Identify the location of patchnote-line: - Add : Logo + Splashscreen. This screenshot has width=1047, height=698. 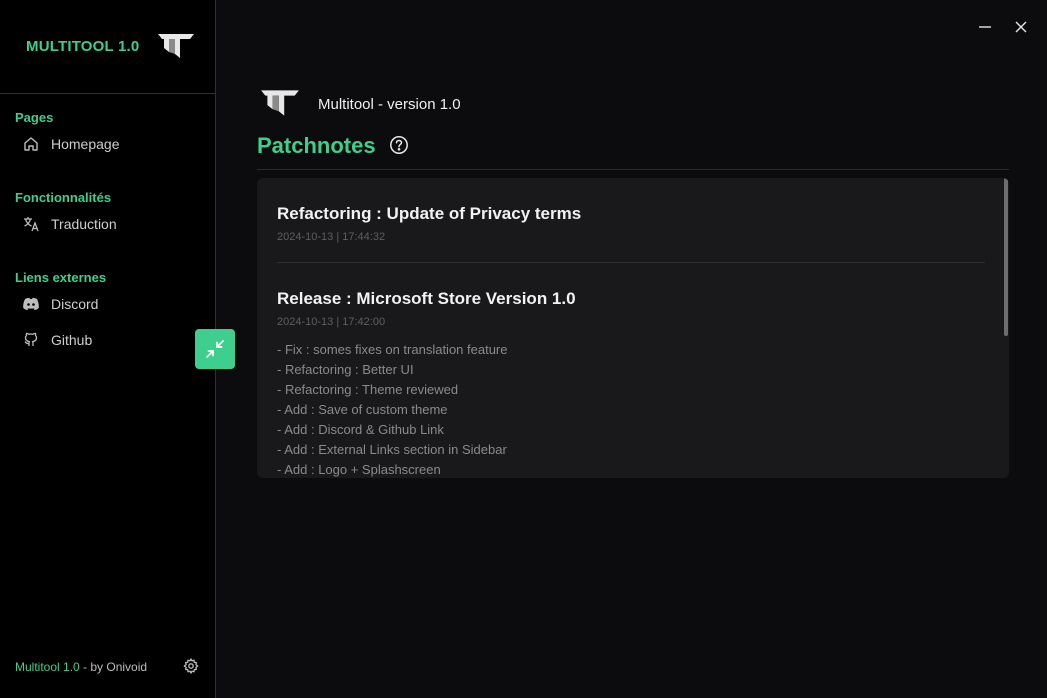
(359, 469).